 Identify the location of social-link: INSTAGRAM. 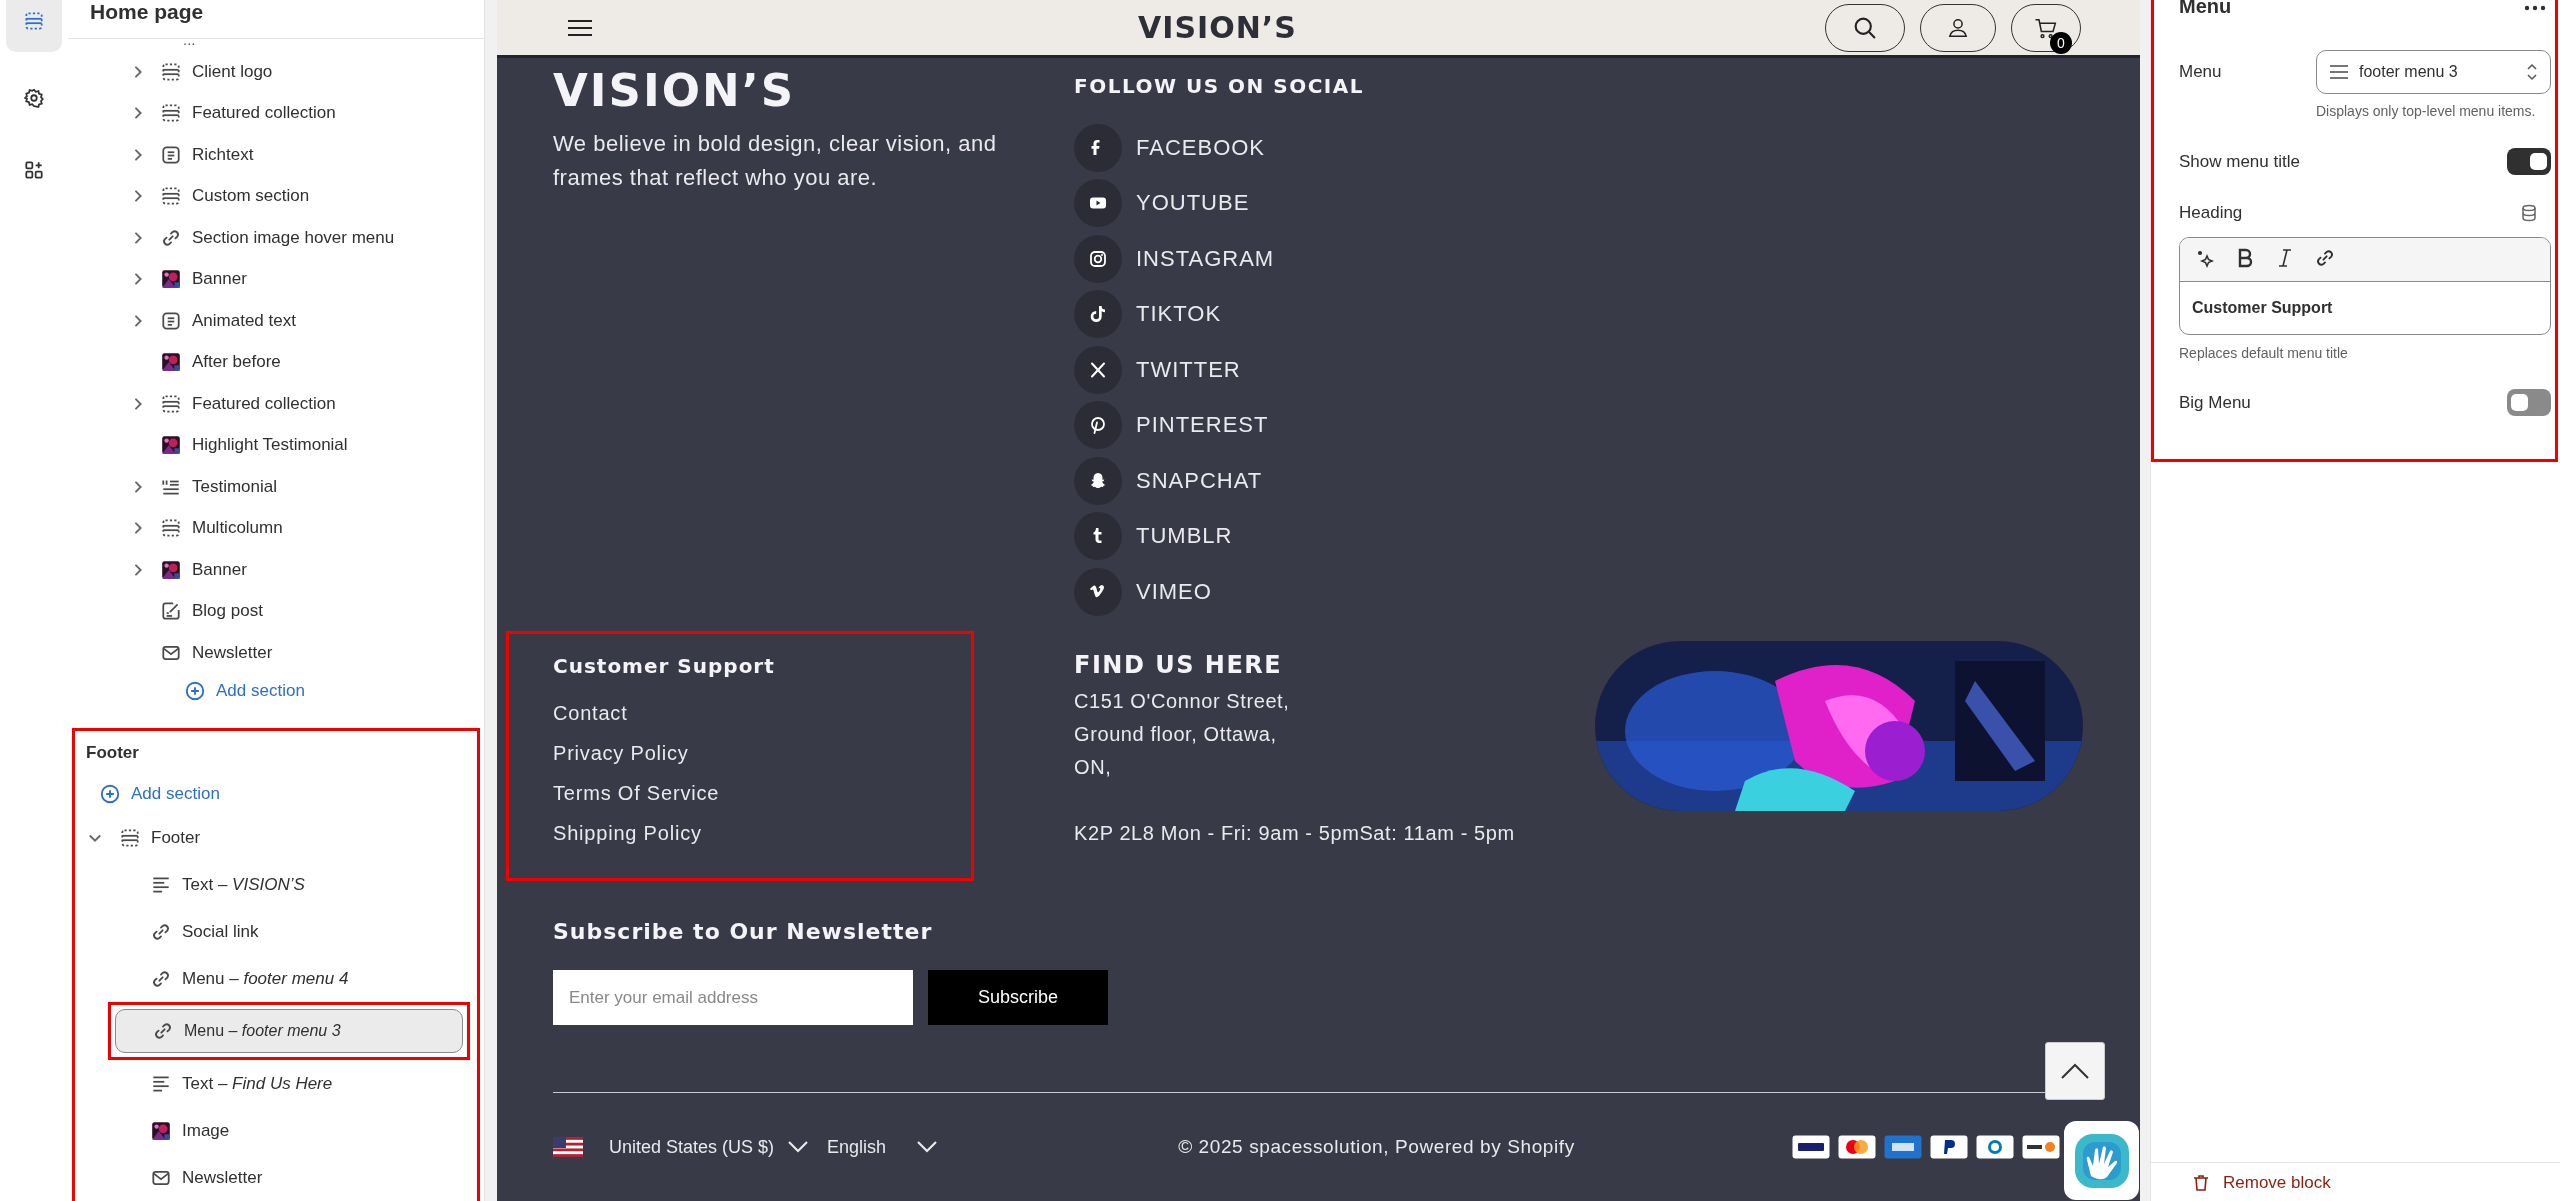
(1205, 258).